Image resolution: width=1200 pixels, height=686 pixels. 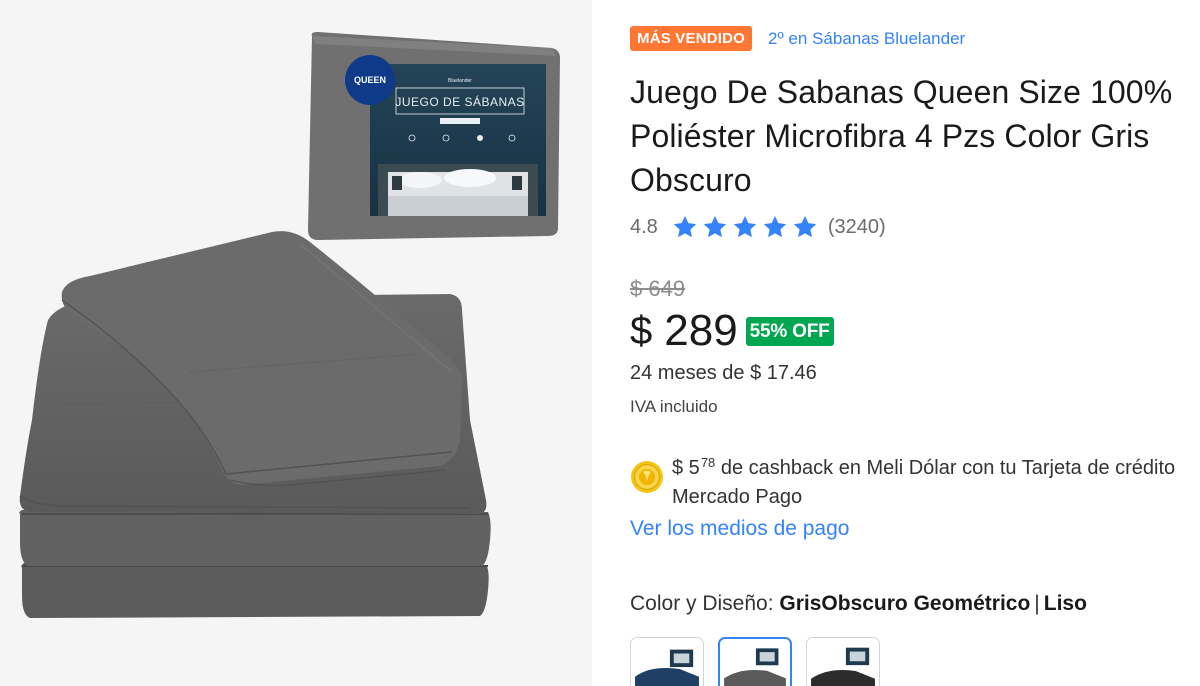 I want to click on package-badge-text: QUEEN, so click(x=370, y=80).